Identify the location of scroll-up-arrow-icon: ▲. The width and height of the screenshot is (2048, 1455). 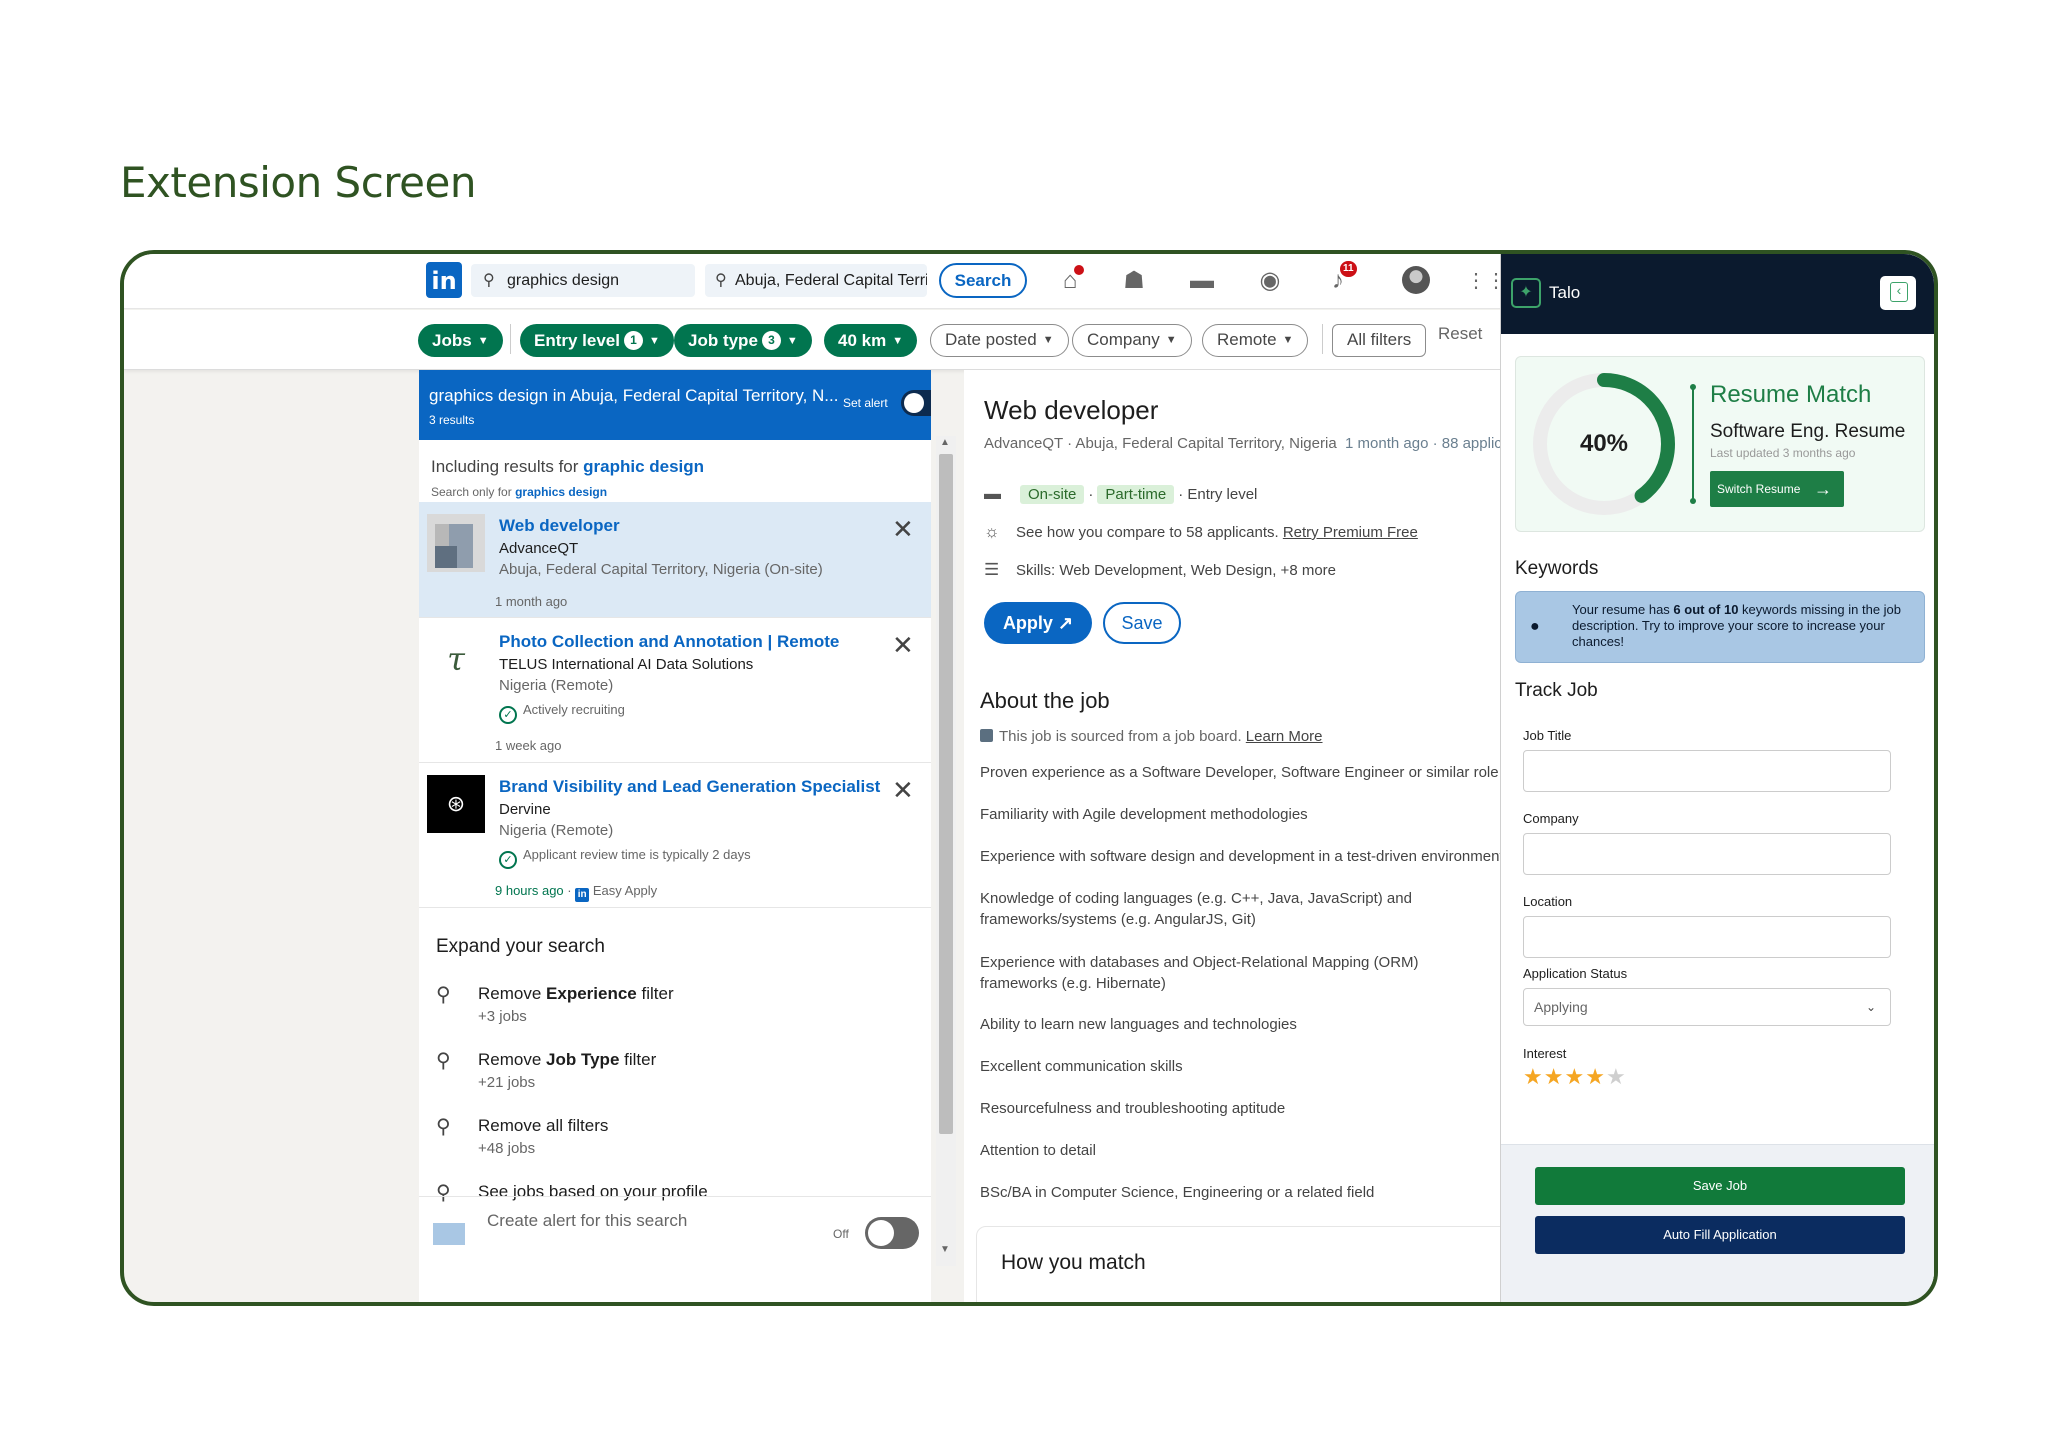
(945, 442).